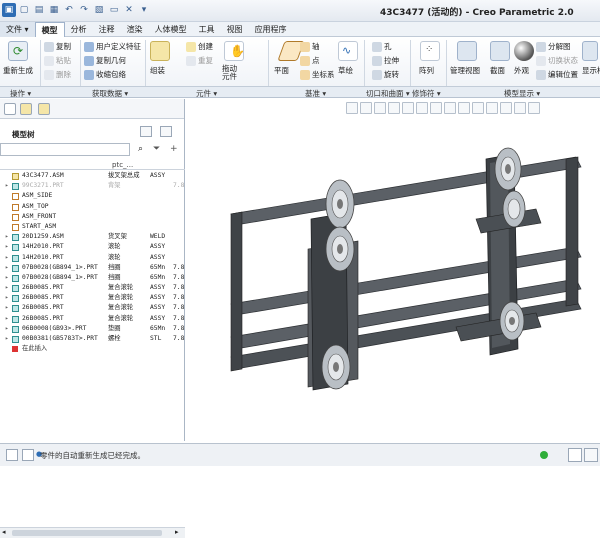  What do you see at coordinates (44, 109) in the screenshot?
I see `favorites-tab-icon` at bounding box center [44, 109].